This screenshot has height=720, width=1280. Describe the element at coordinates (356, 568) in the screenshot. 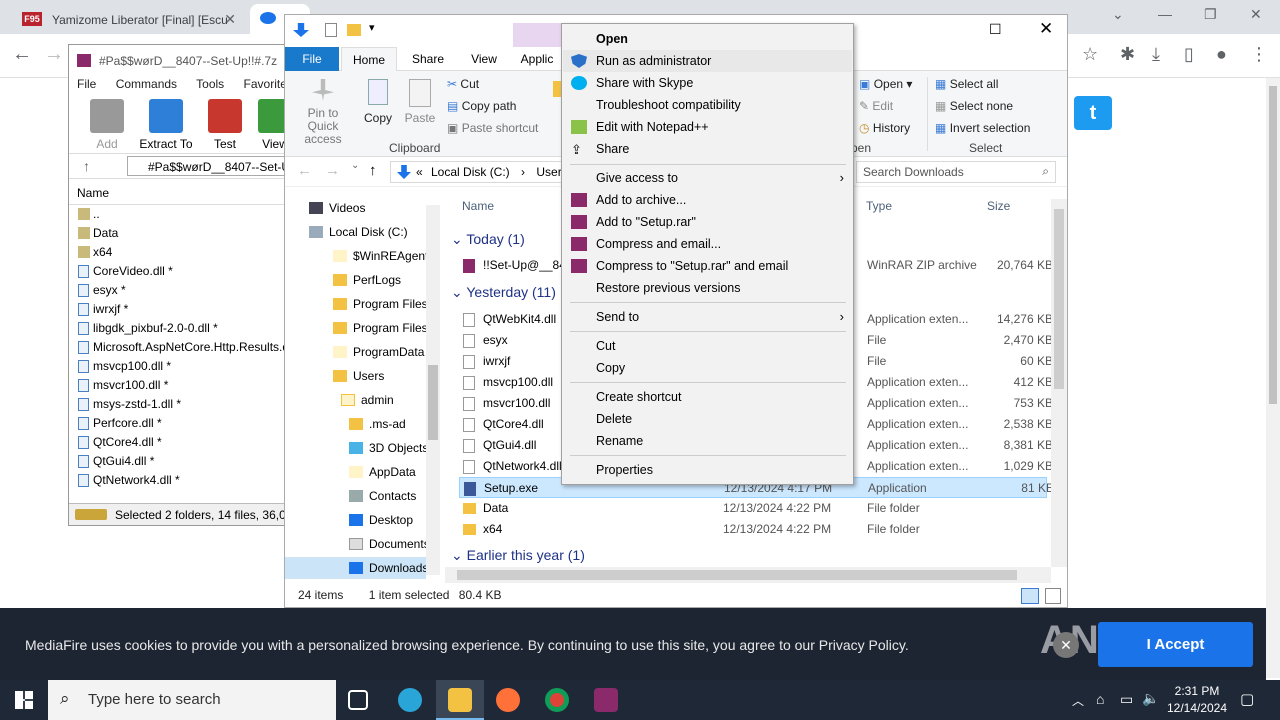

I see `nav-item-selected: Downloads` at that location.